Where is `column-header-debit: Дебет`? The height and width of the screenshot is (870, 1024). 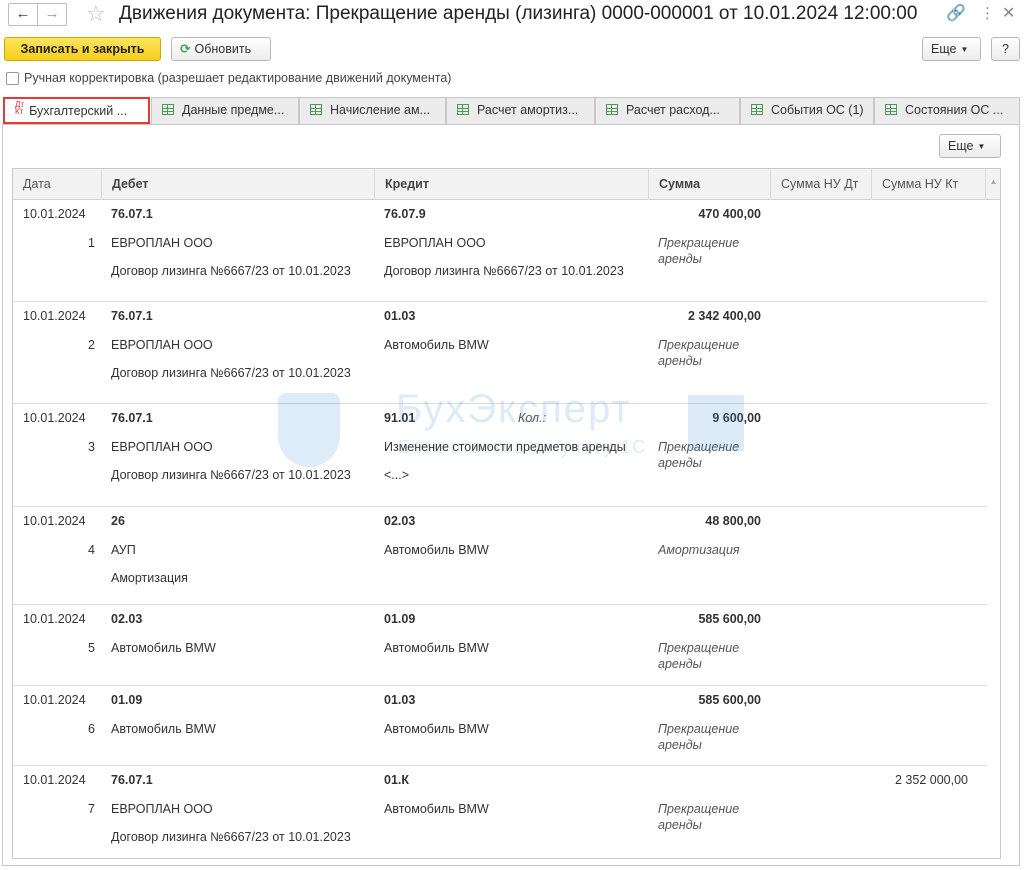 column-header-debit: Дебет is located at coordinates (238, 184).